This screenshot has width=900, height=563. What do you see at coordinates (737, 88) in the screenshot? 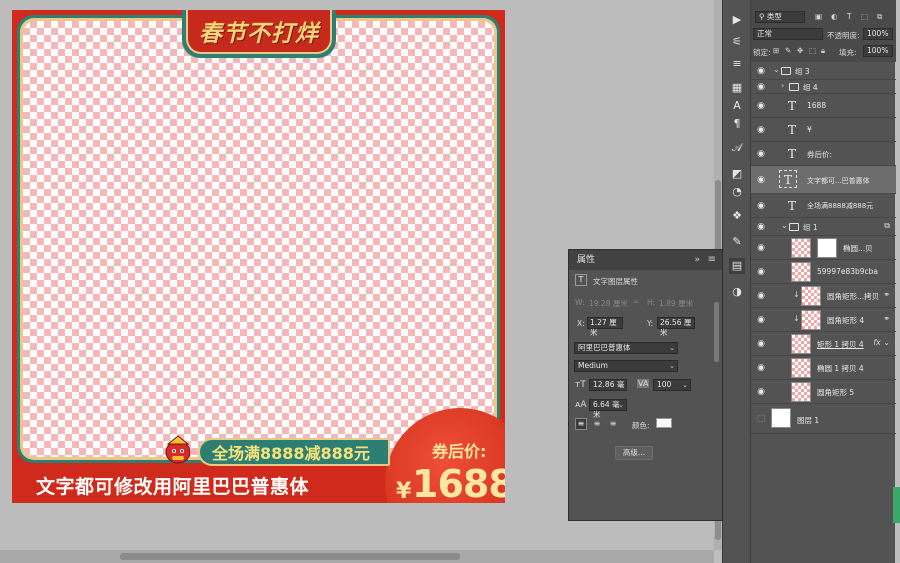
I see `grid-icon: ▦` at bounding box center [737, 88].